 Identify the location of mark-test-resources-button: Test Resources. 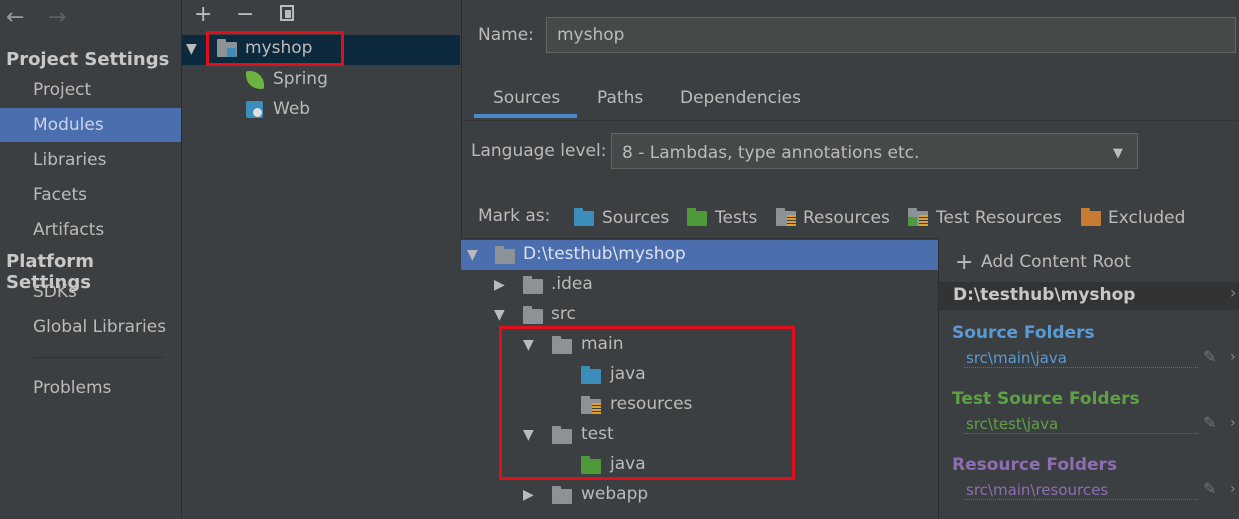
(999, 218).